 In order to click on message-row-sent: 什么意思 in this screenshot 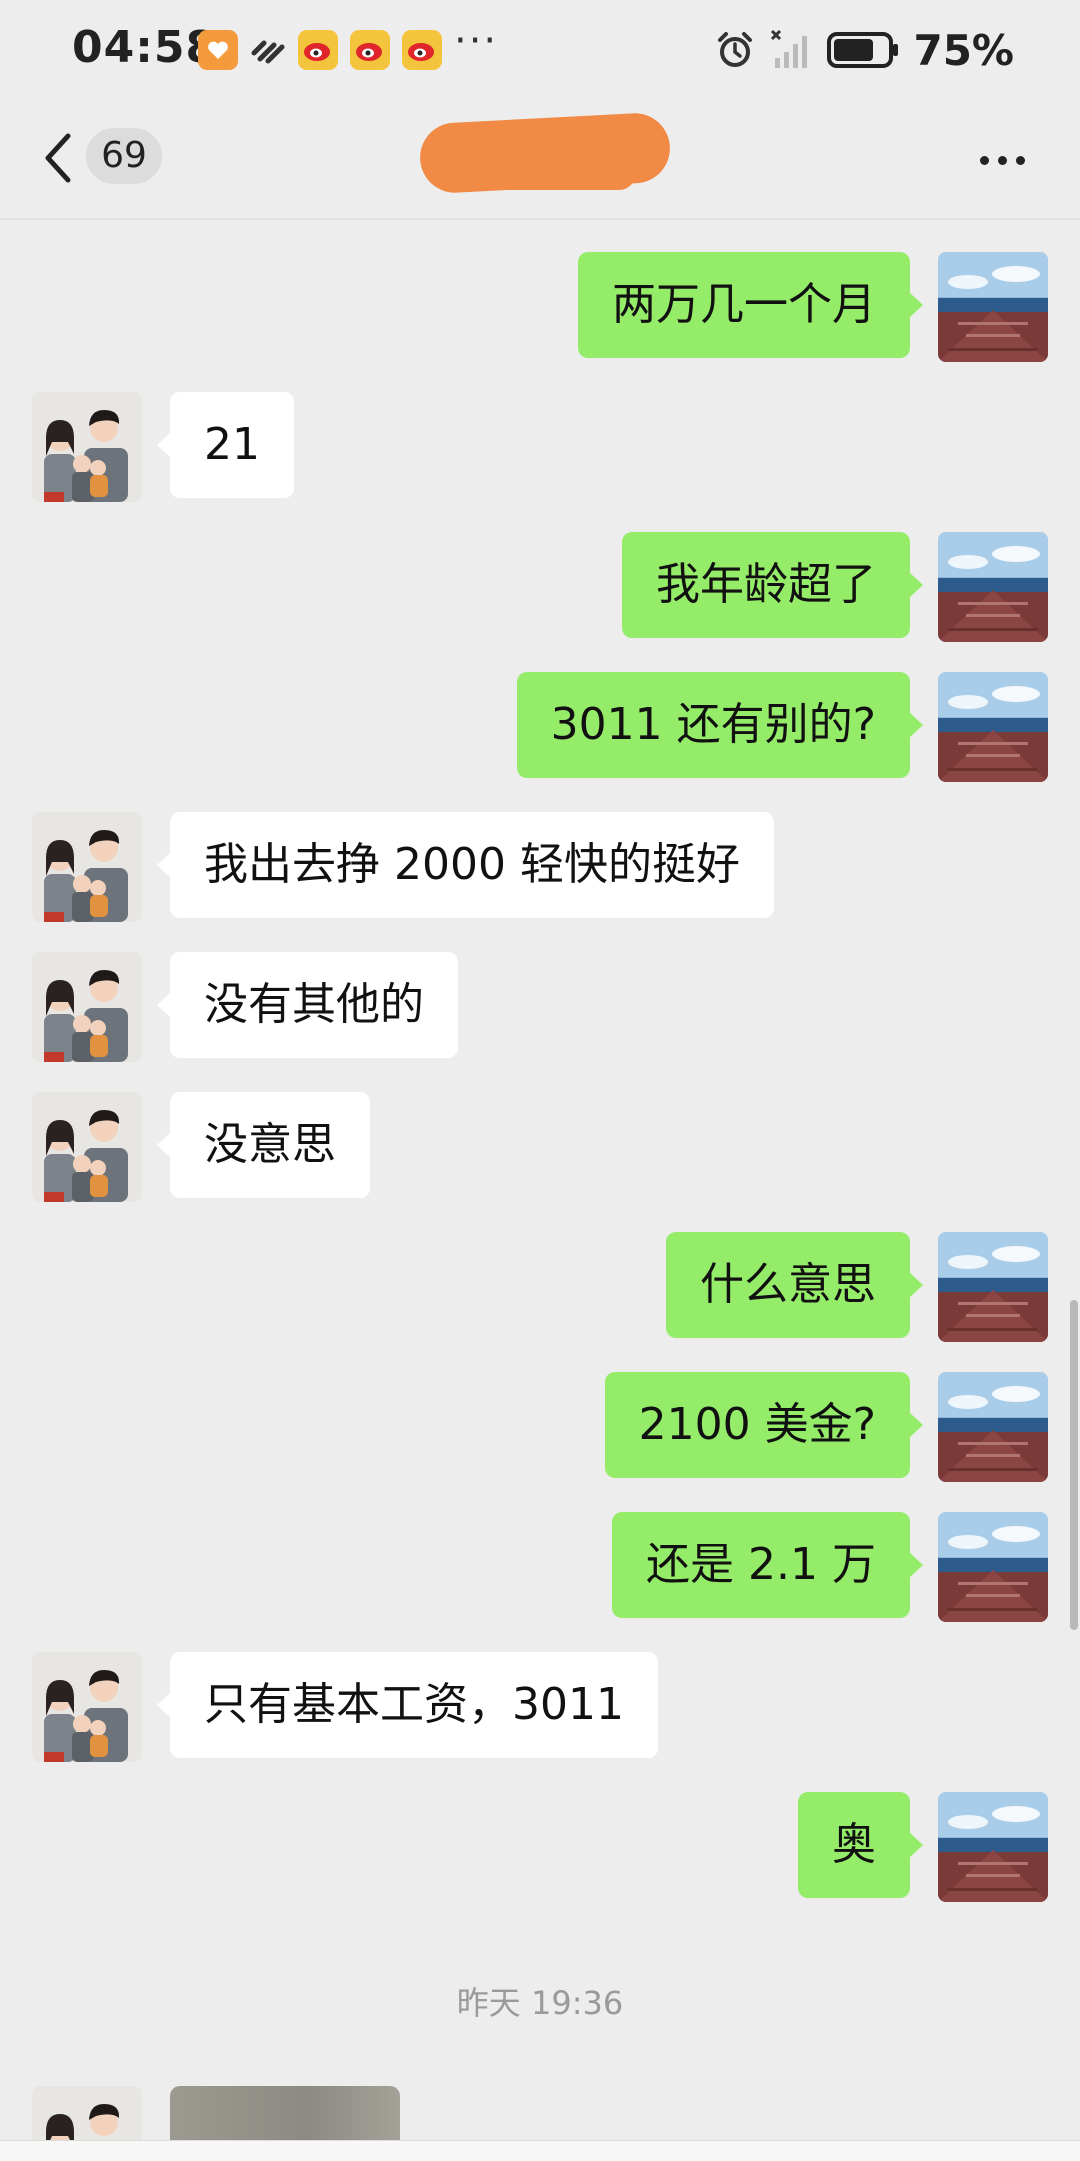, I will do `click(540, 1288)`.